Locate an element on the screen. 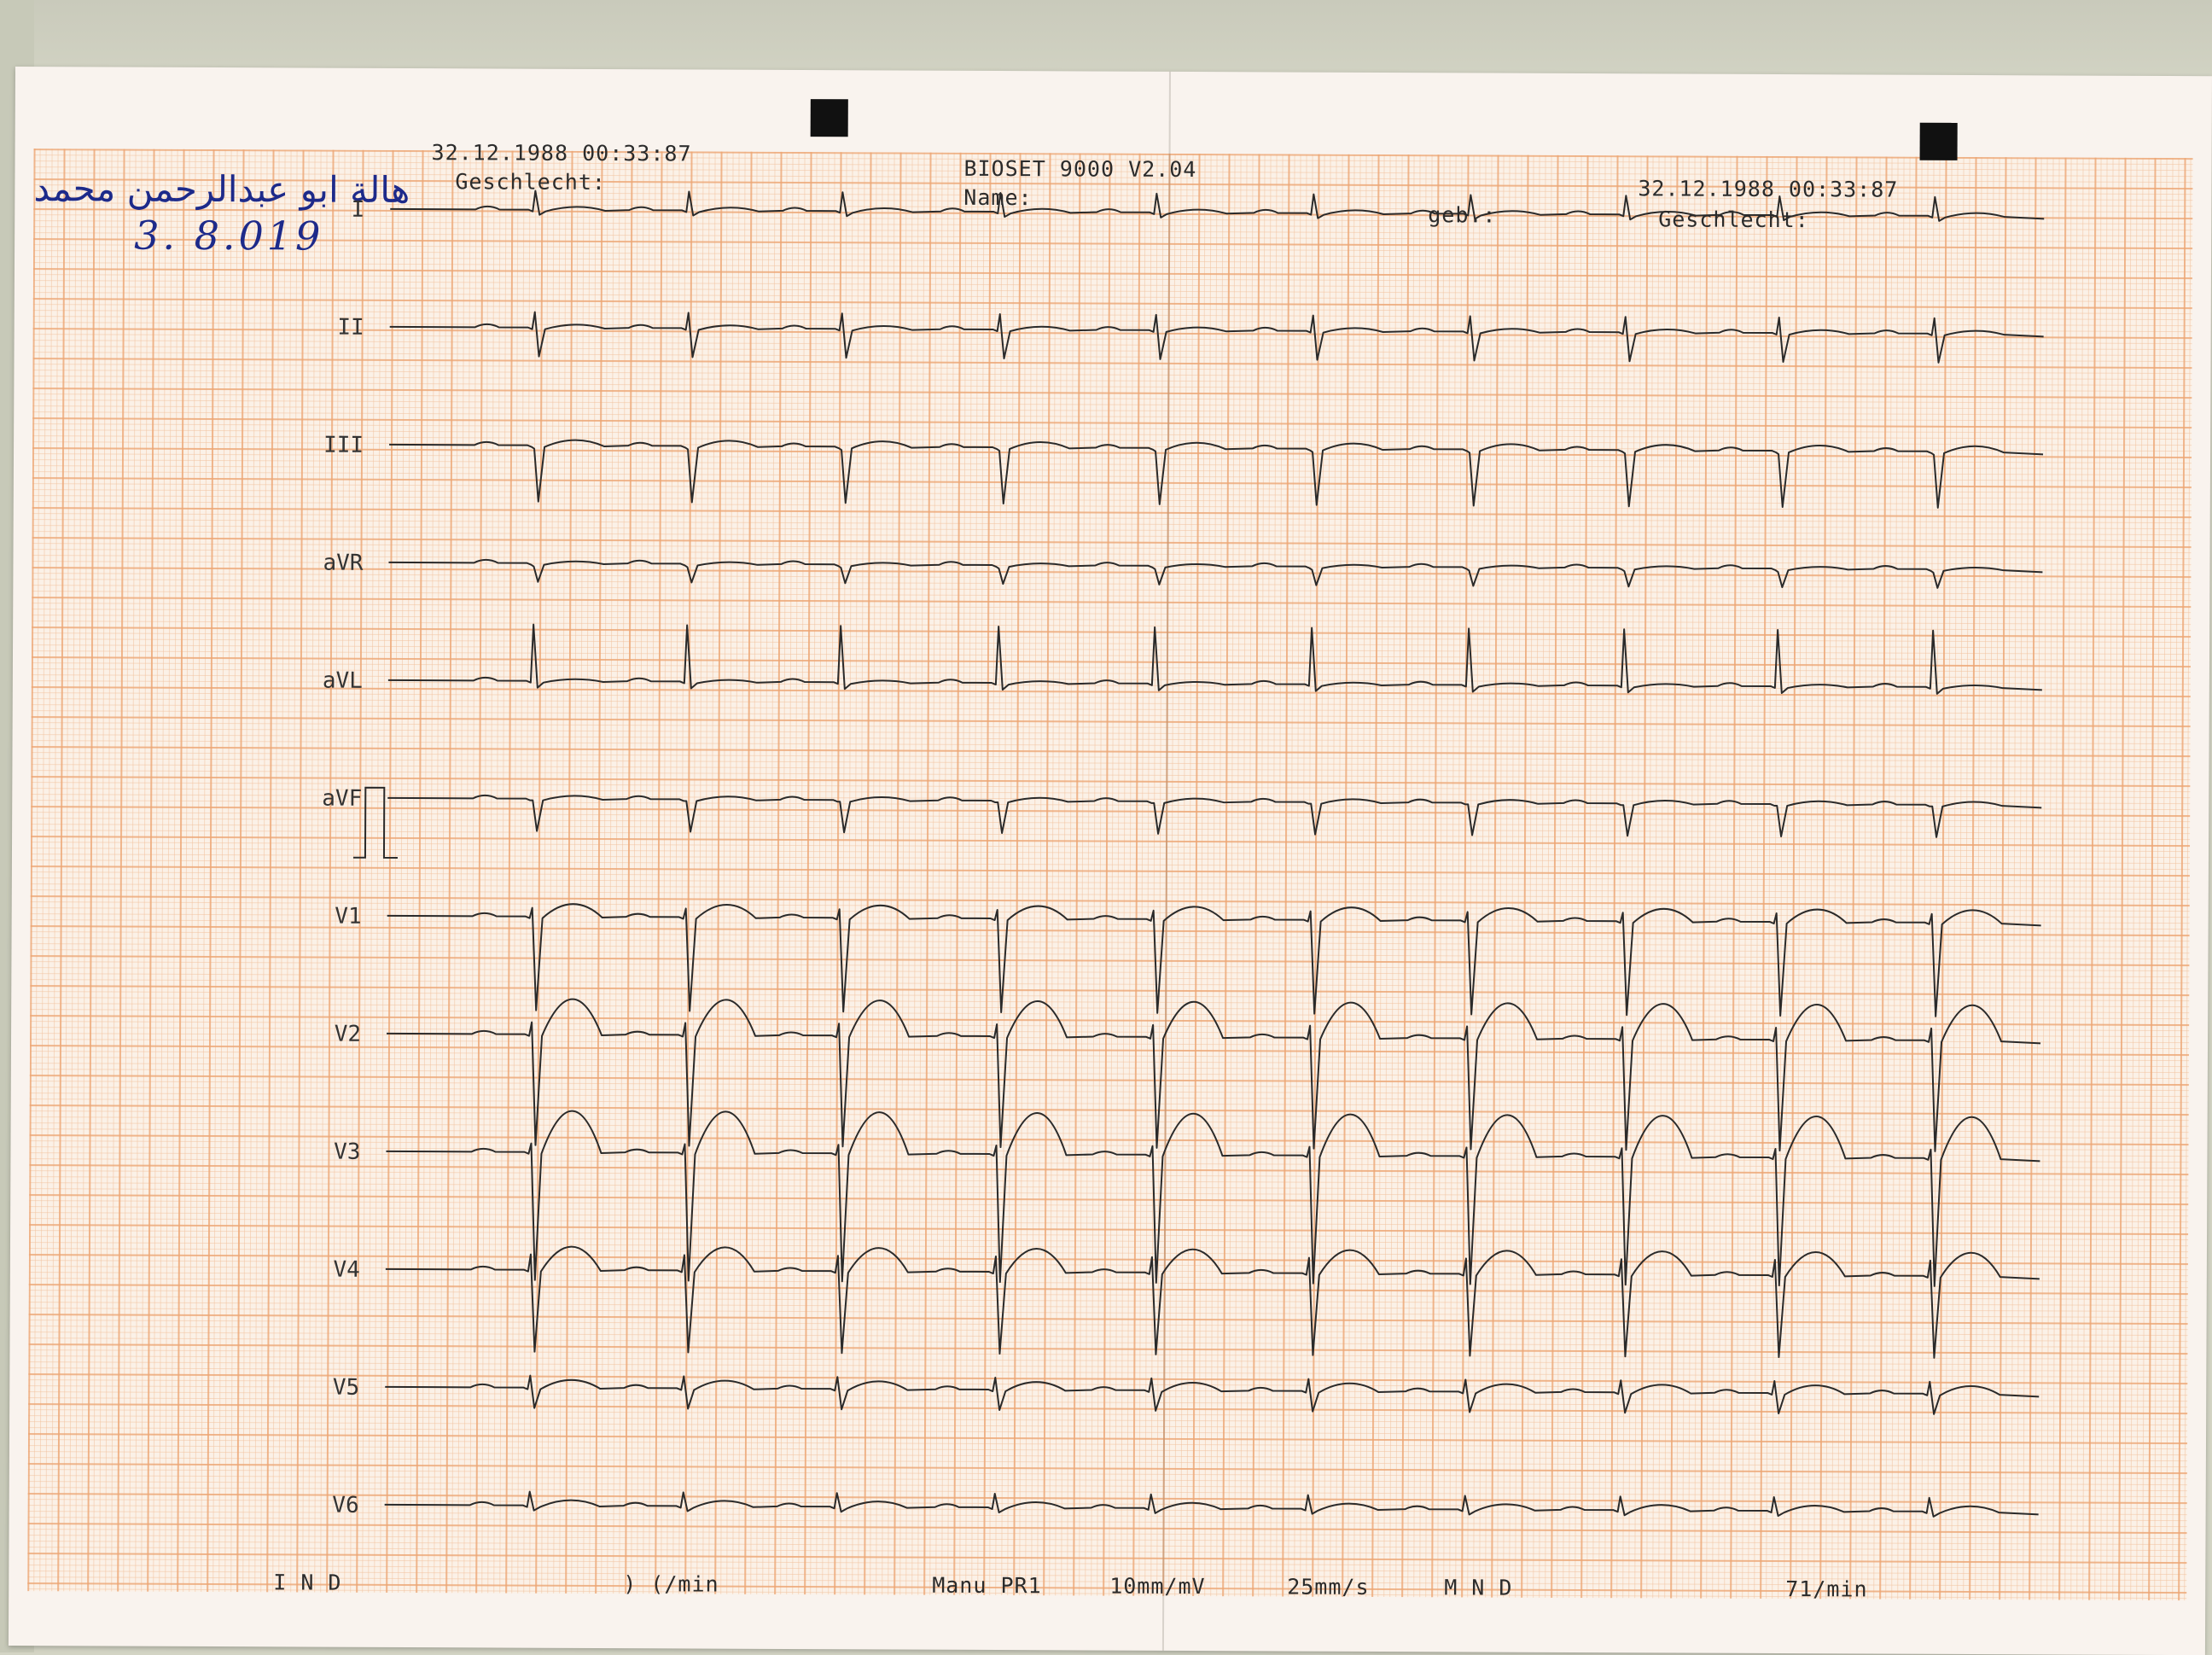  footer-filter-mid: M N D is located at coordinates (1478, 1587).